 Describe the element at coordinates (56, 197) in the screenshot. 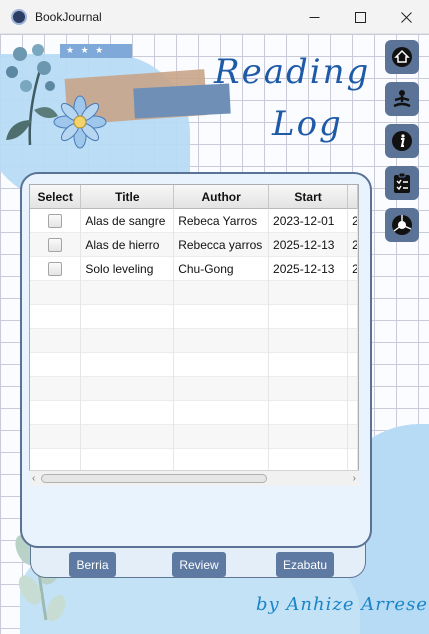

I see `column-header-select: Select` at that location.